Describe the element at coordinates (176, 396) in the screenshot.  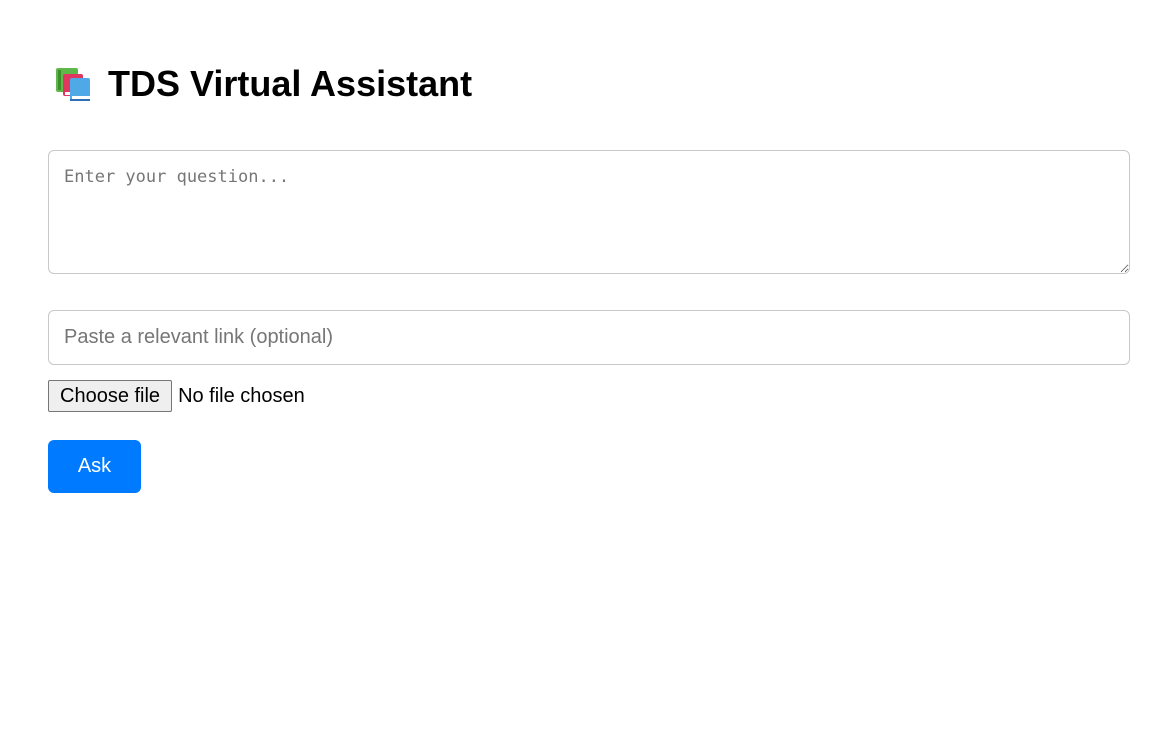
I see `file-upload: Choose file No file chosen` at that location.